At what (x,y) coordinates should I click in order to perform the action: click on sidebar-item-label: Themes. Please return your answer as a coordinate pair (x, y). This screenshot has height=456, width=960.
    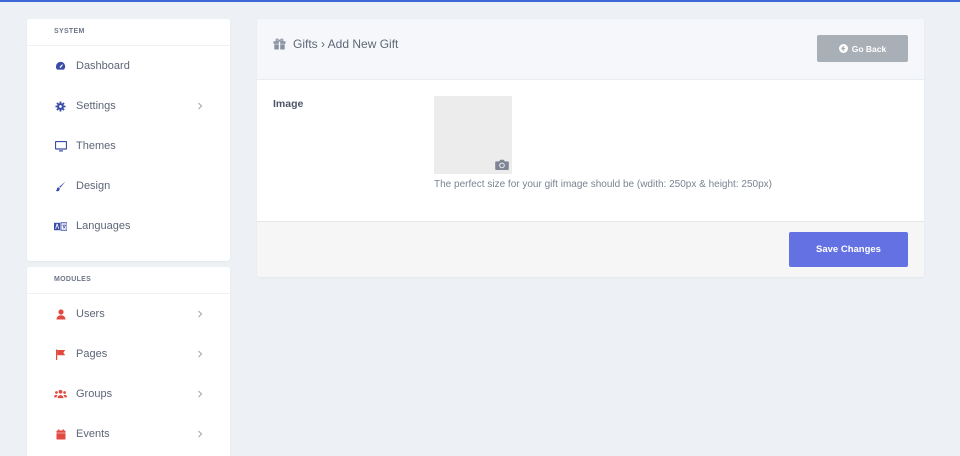
    Looking at the image, I should click on (96, 146).